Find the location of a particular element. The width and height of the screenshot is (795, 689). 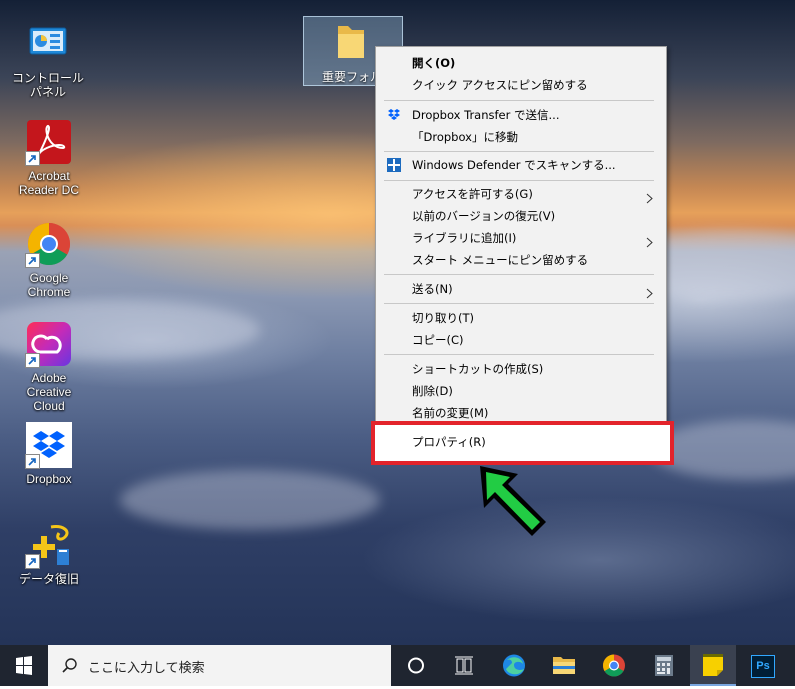

desktop-icon-data-recovery: データ復旧 is located at coordinates (49, 553).